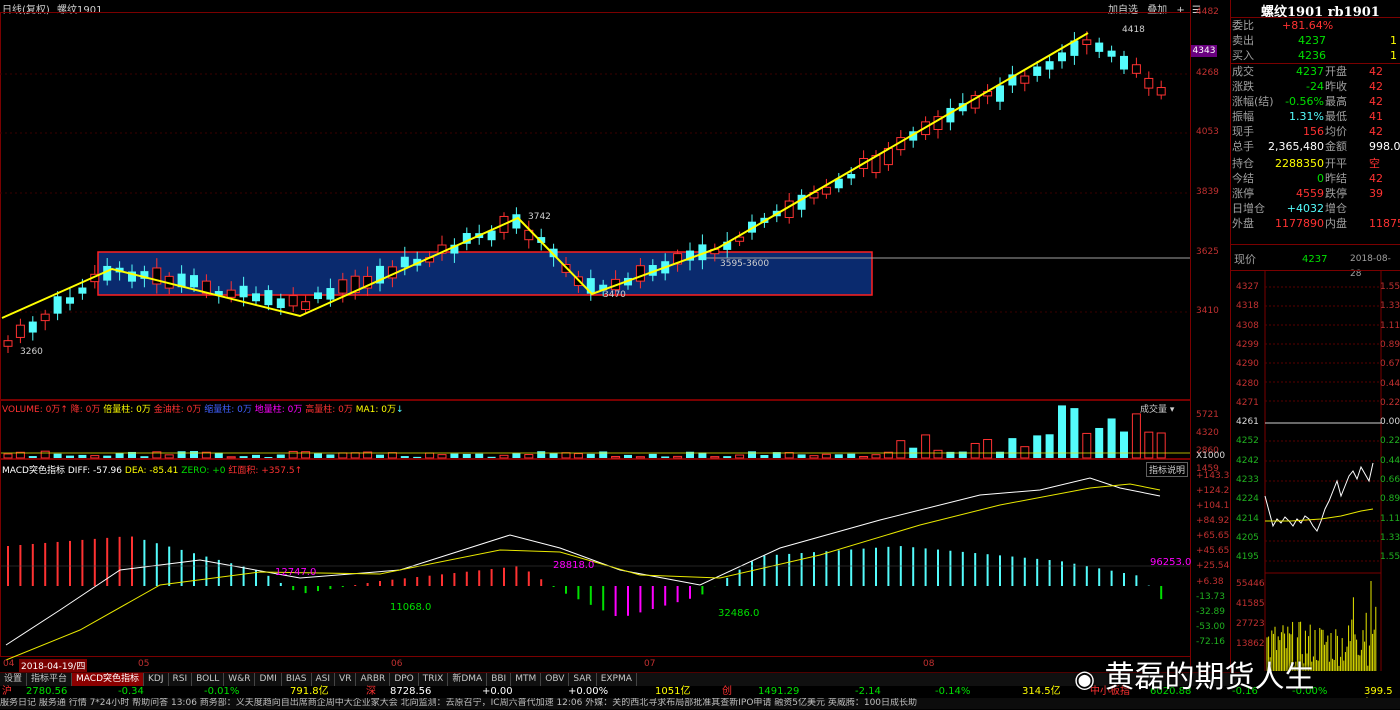 Image resolution: width=1400 pixels, height=710 pixels. Describe the element at coordinates (324, 679) in the screenshot. I see `indicator-tab: ASI` at that location.